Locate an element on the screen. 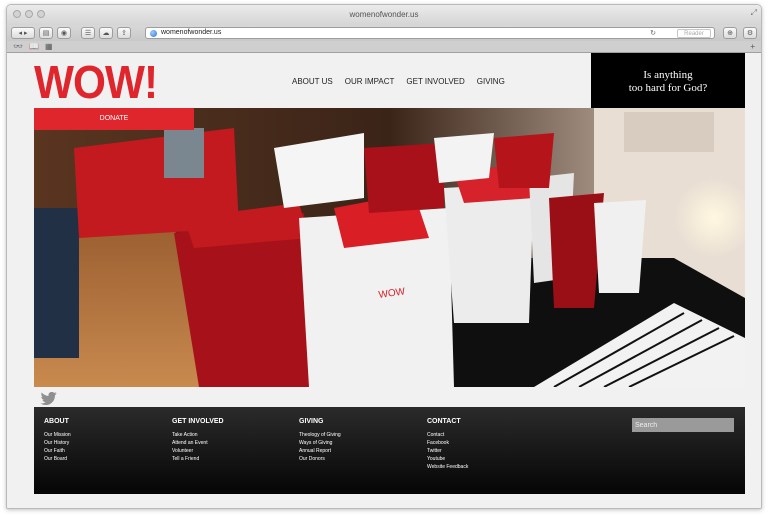  footer-heading: CONTACT is located at coordinates (444, 421).